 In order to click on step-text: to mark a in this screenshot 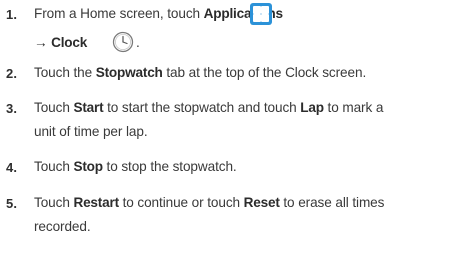, I will do `click(353, 107)`.